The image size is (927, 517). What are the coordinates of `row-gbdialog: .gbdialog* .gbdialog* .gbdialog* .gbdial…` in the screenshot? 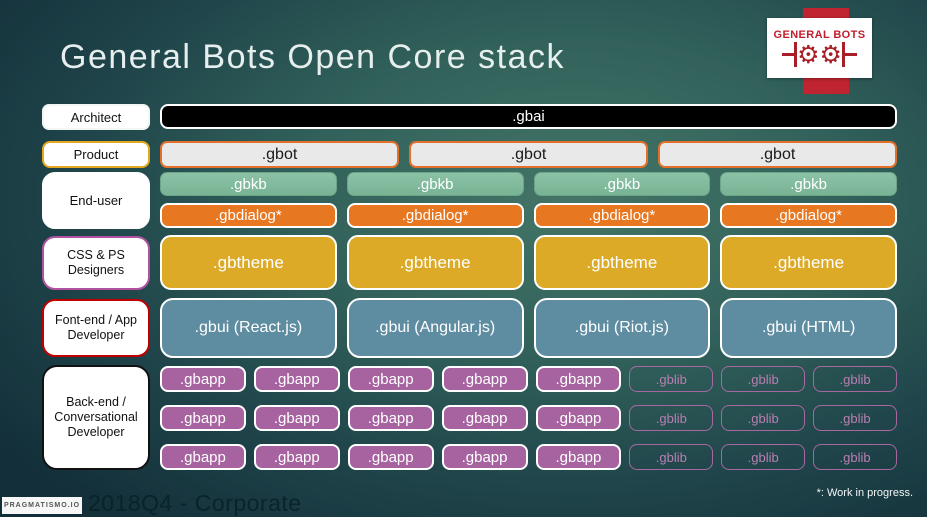 It's located at (528, 215).